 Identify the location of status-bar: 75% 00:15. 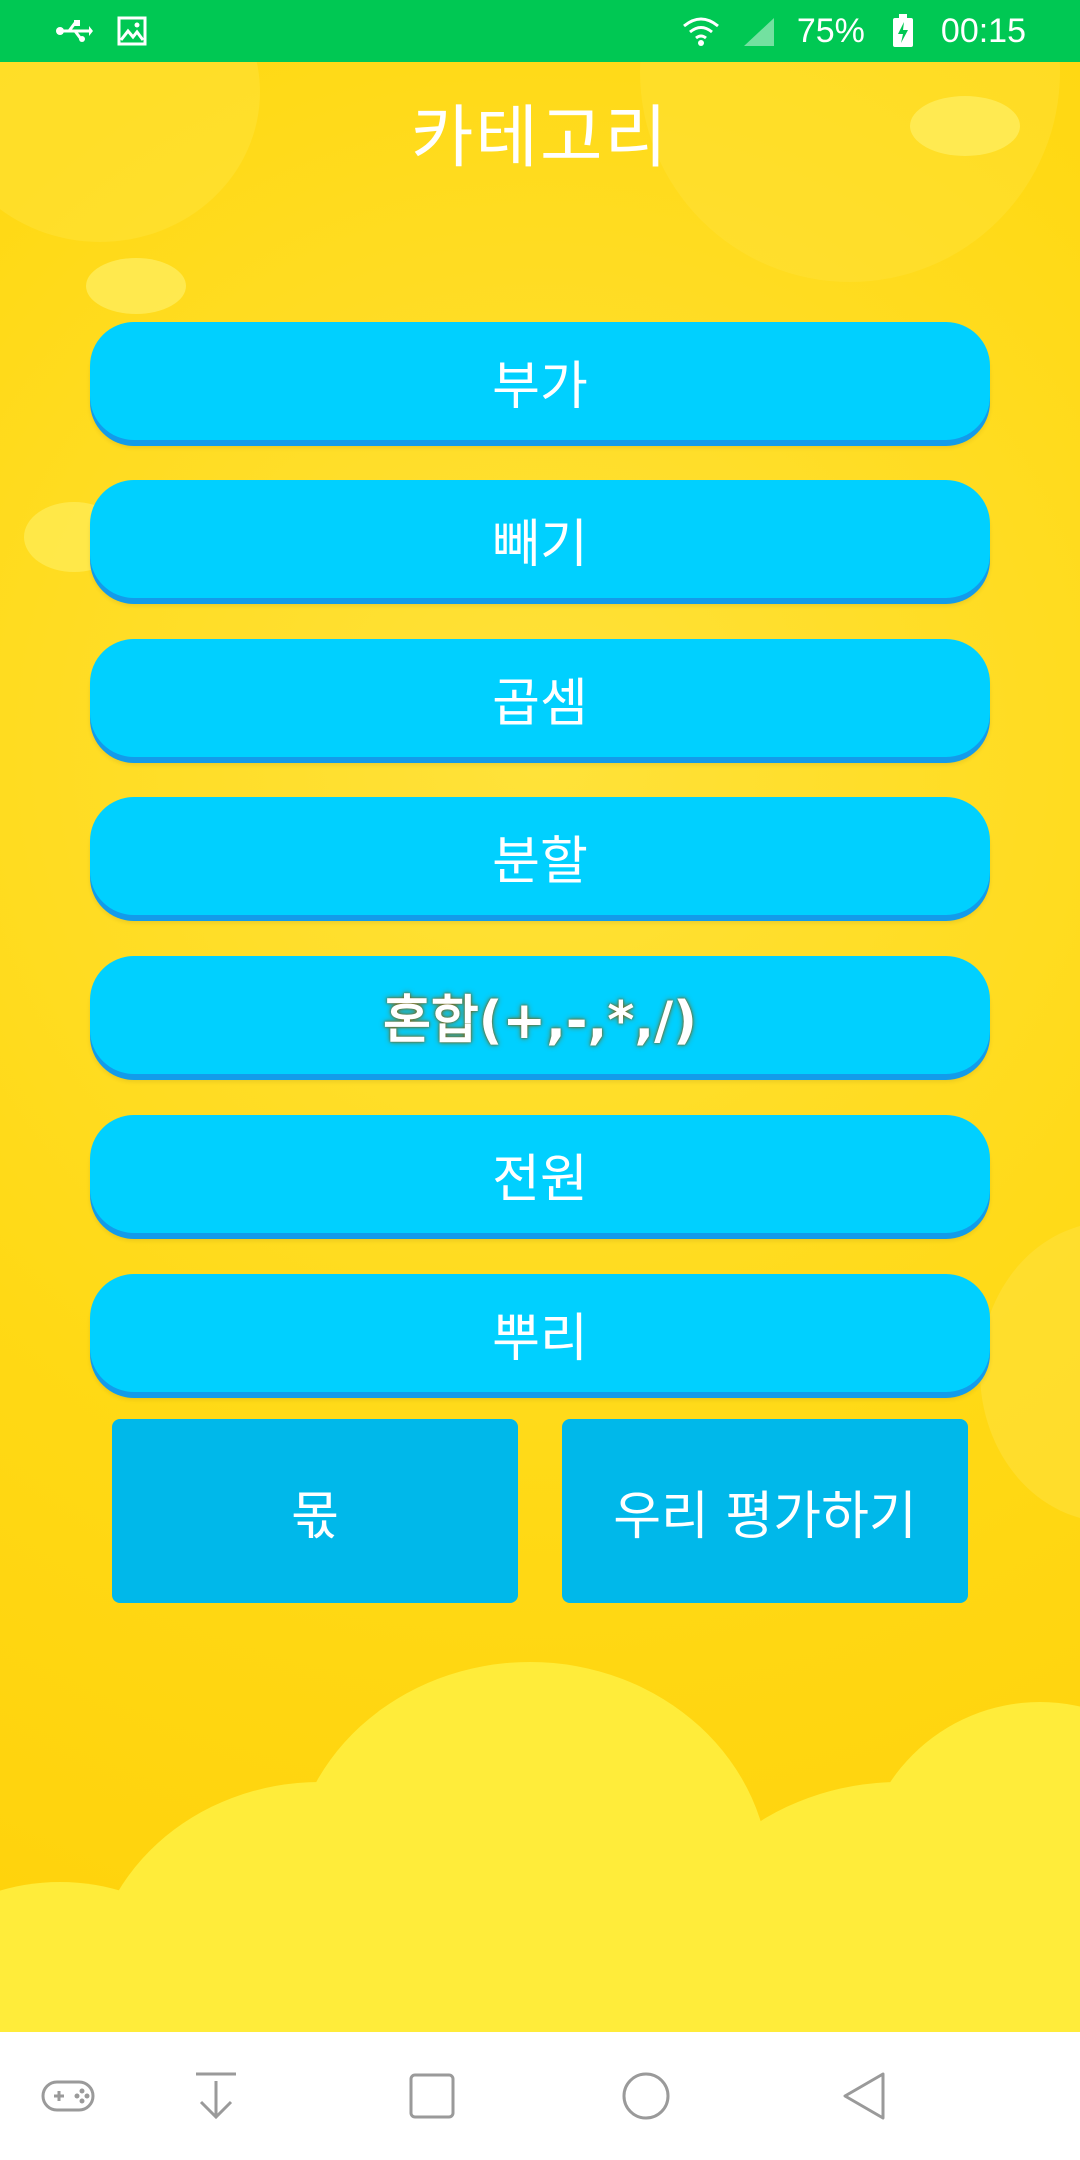
(540, 31).